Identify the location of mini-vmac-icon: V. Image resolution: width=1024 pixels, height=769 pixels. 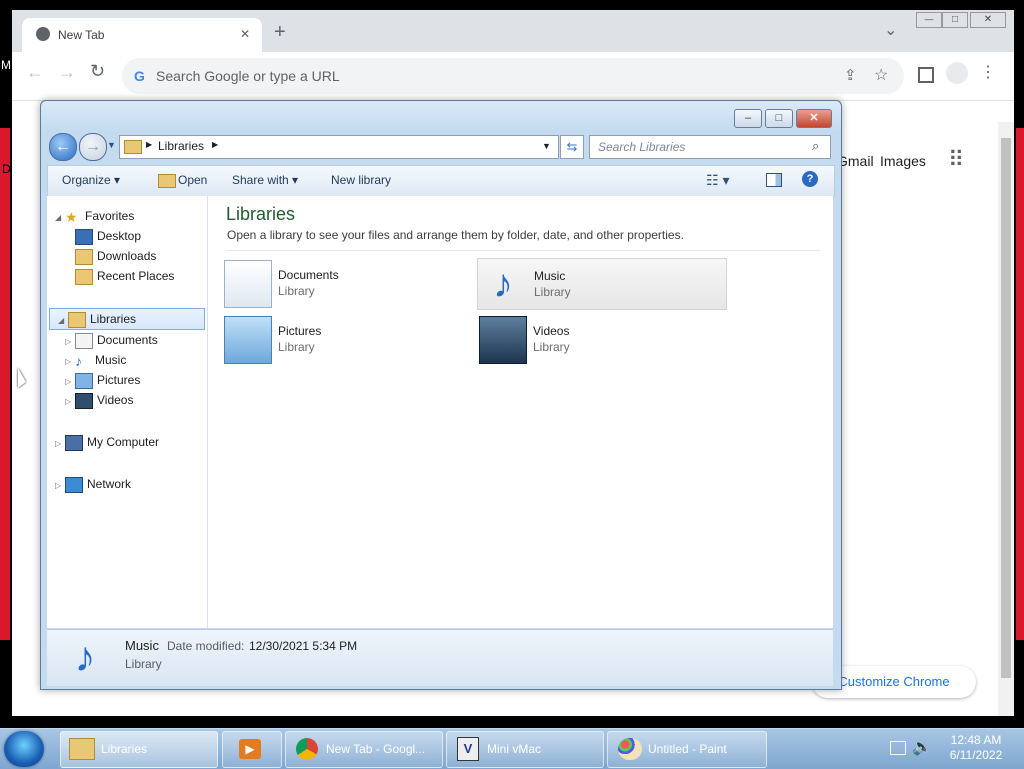
(468, 749).